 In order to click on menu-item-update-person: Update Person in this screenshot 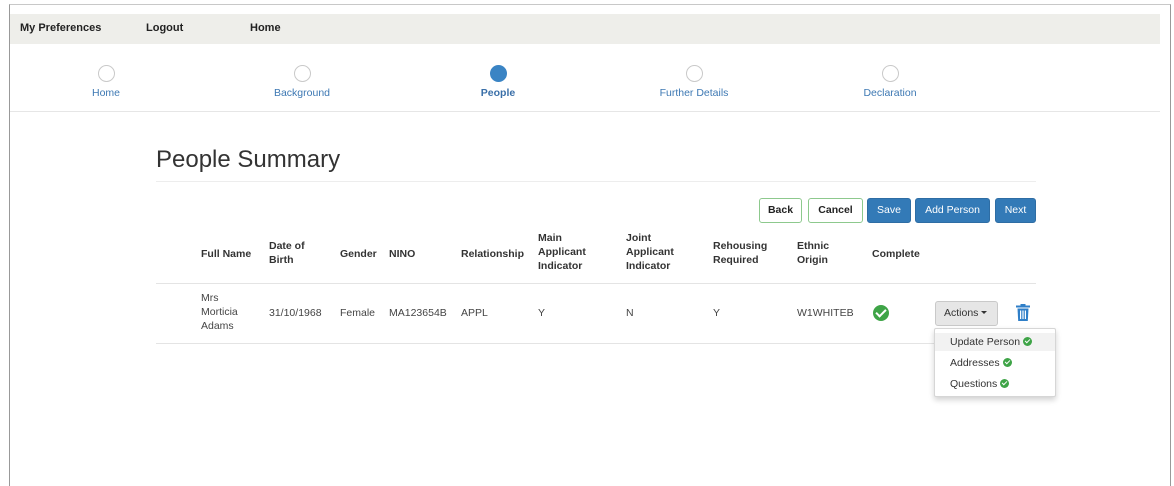, I will do `click(995, 342)`.